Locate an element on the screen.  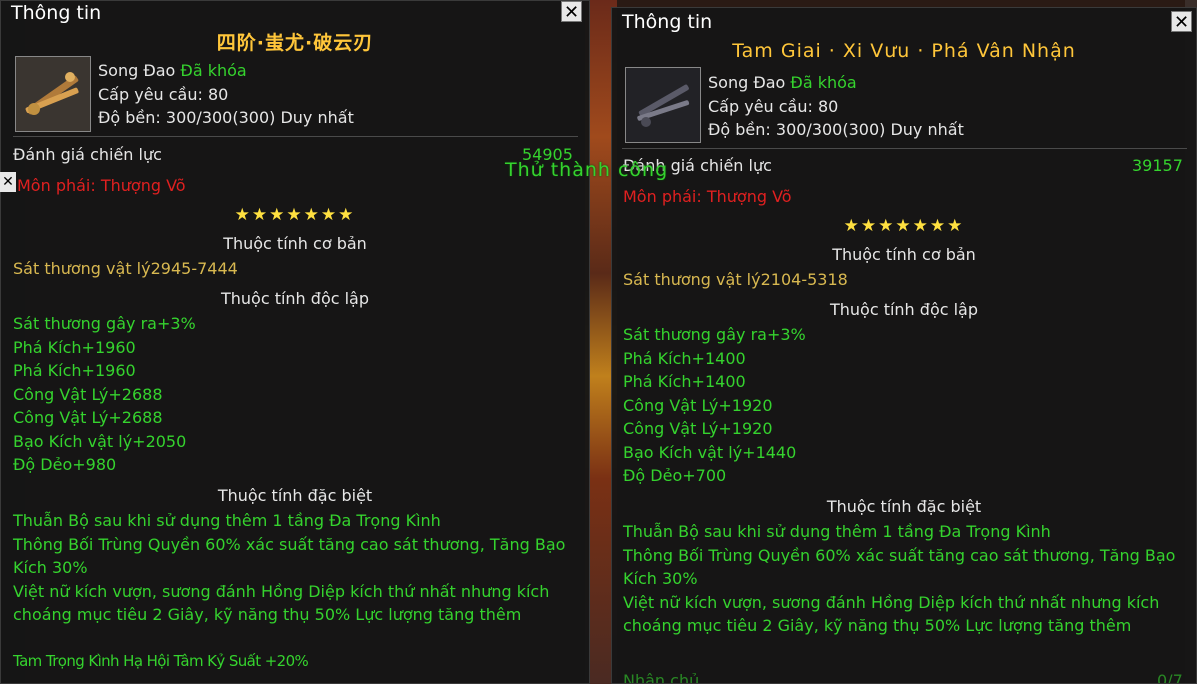
attribute-line: Bạo Kích vật lý+2050 is located at coordinates (100, 441).